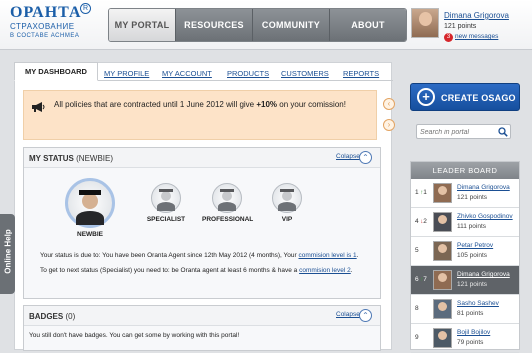  What do you see at coordinates (267, 104) in the screenshot?
I see `notice-highlight: +10%` at bounding box center [267, 104].